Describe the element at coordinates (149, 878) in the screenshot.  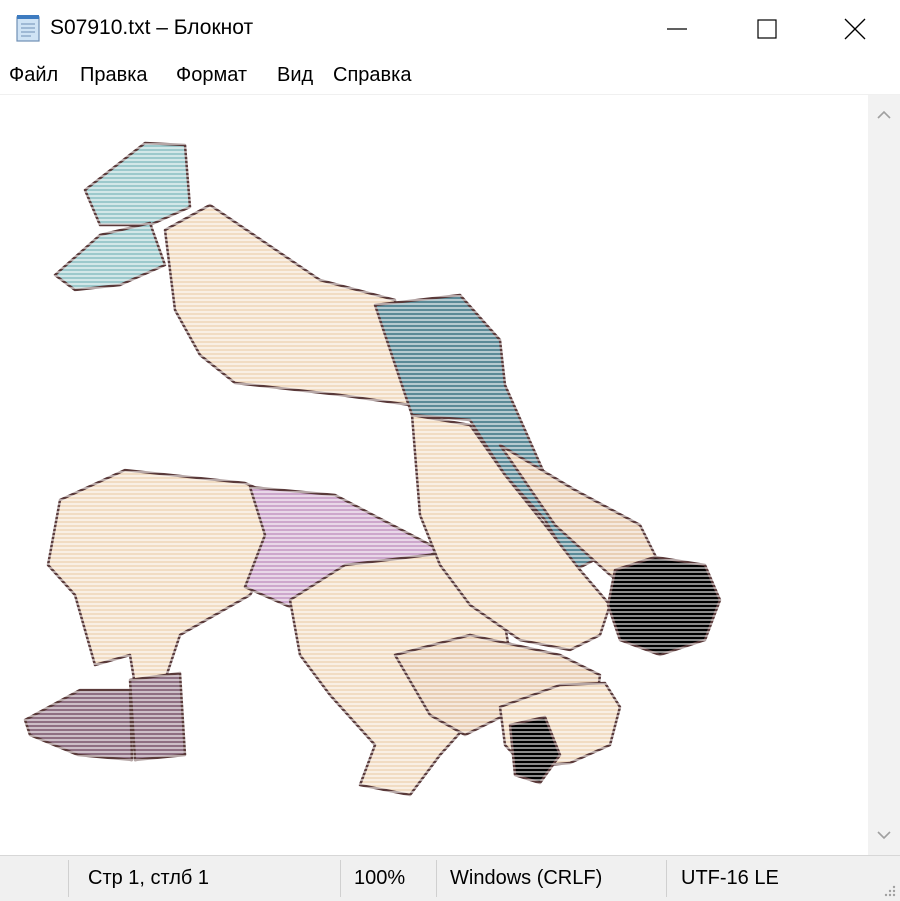
I see `status-cursor-position: Стр 1, стлб 1` at that location.